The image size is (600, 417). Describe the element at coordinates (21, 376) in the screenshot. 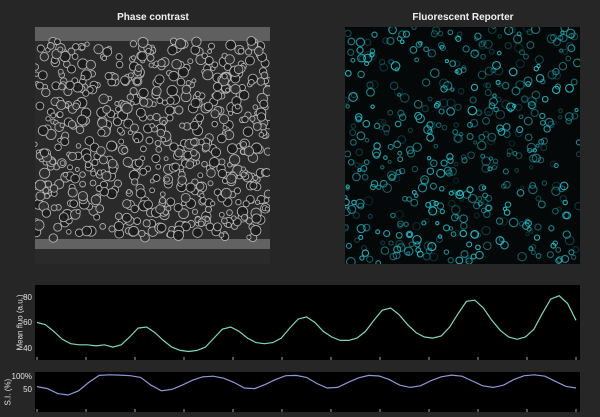

I see `trace2-ytick-100: 100%` at that location.